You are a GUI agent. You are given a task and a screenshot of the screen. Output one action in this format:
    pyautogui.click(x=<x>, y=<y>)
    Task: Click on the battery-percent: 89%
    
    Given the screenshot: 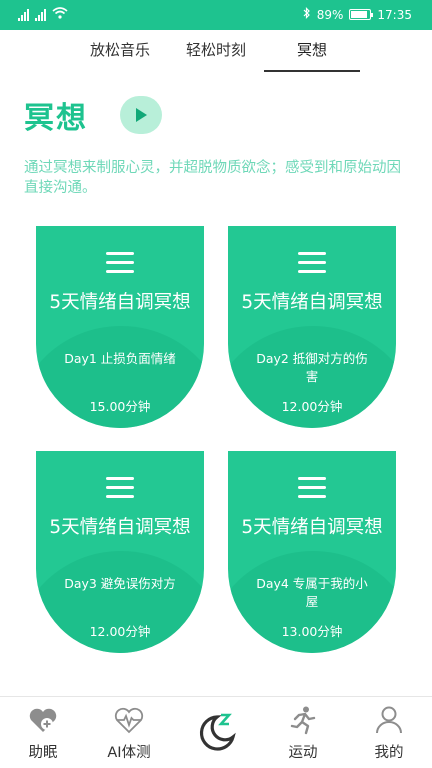 What is the action you would take?
    pyautogui.click(x=330, y=14)
    